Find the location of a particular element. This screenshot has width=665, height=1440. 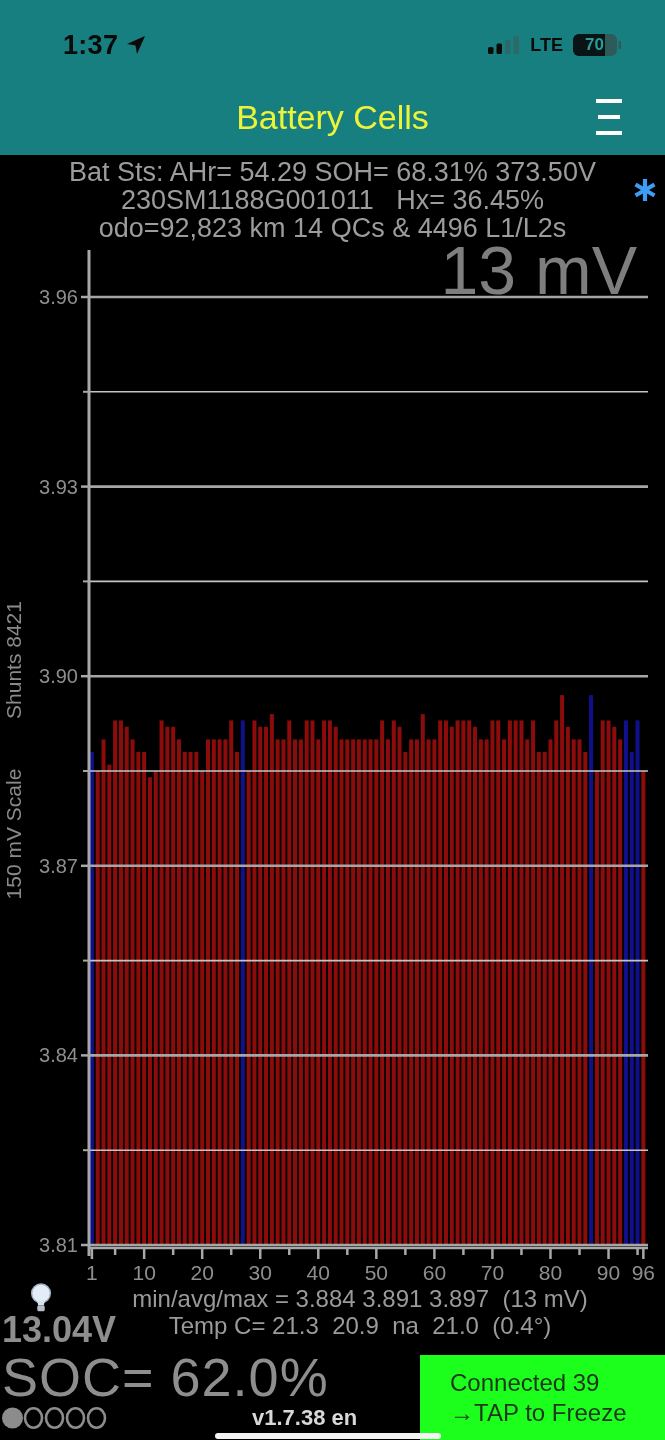

min-avg-max-text: min/avg/max = 3.884 3.891 3.897 (13 mV) is located at coordinates (360, 1298).